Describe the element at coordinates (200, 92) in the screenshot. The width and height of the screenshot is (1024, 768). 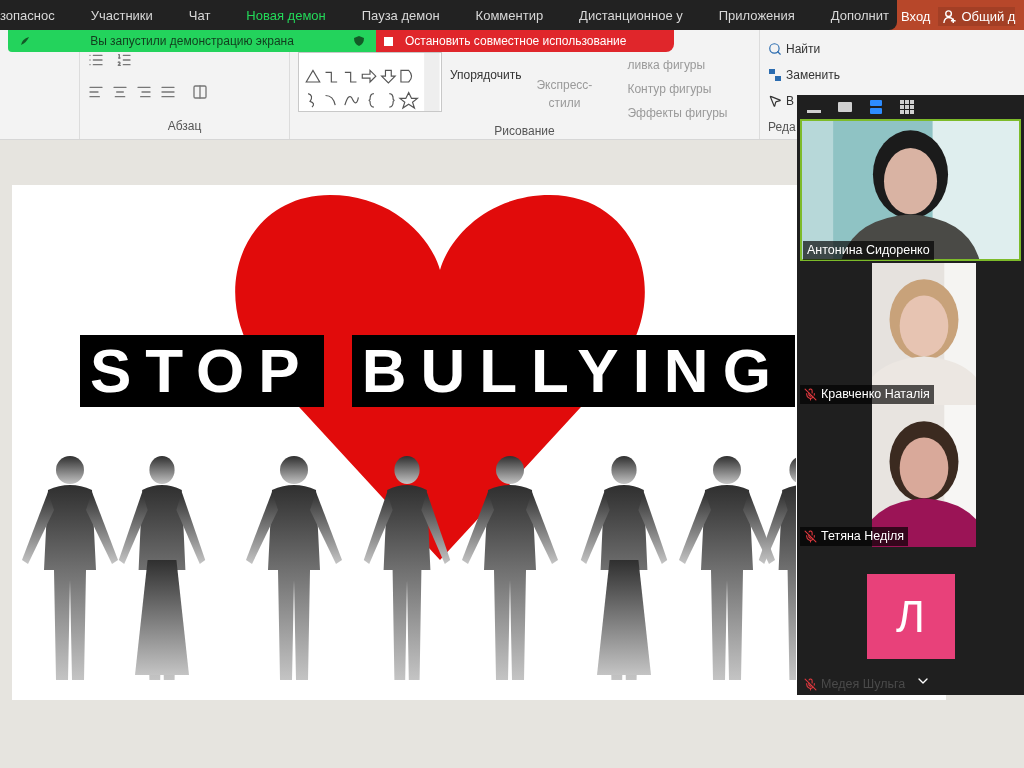
I see `columns-icon` at that location.